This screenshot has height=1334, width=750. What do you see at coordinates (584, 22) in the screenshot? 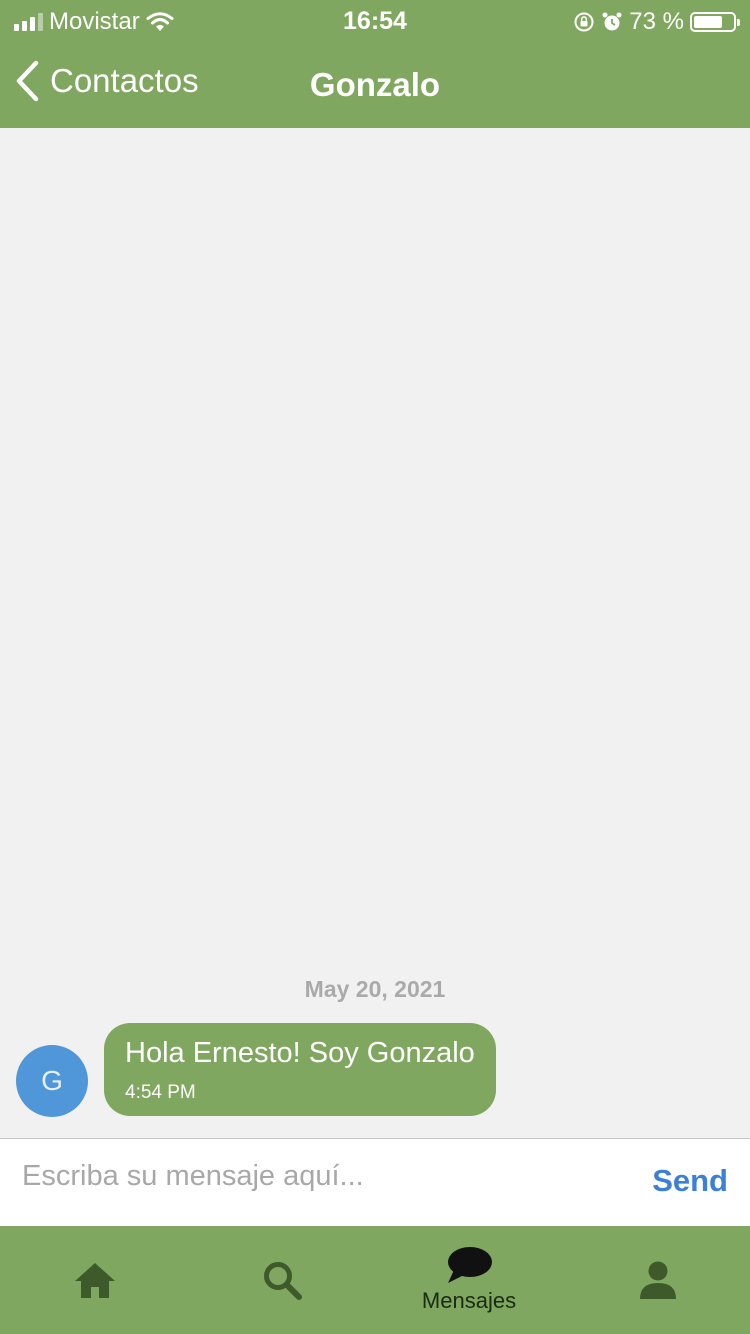
I see `rotation-lock-icon` at bounding box center [584, 22].